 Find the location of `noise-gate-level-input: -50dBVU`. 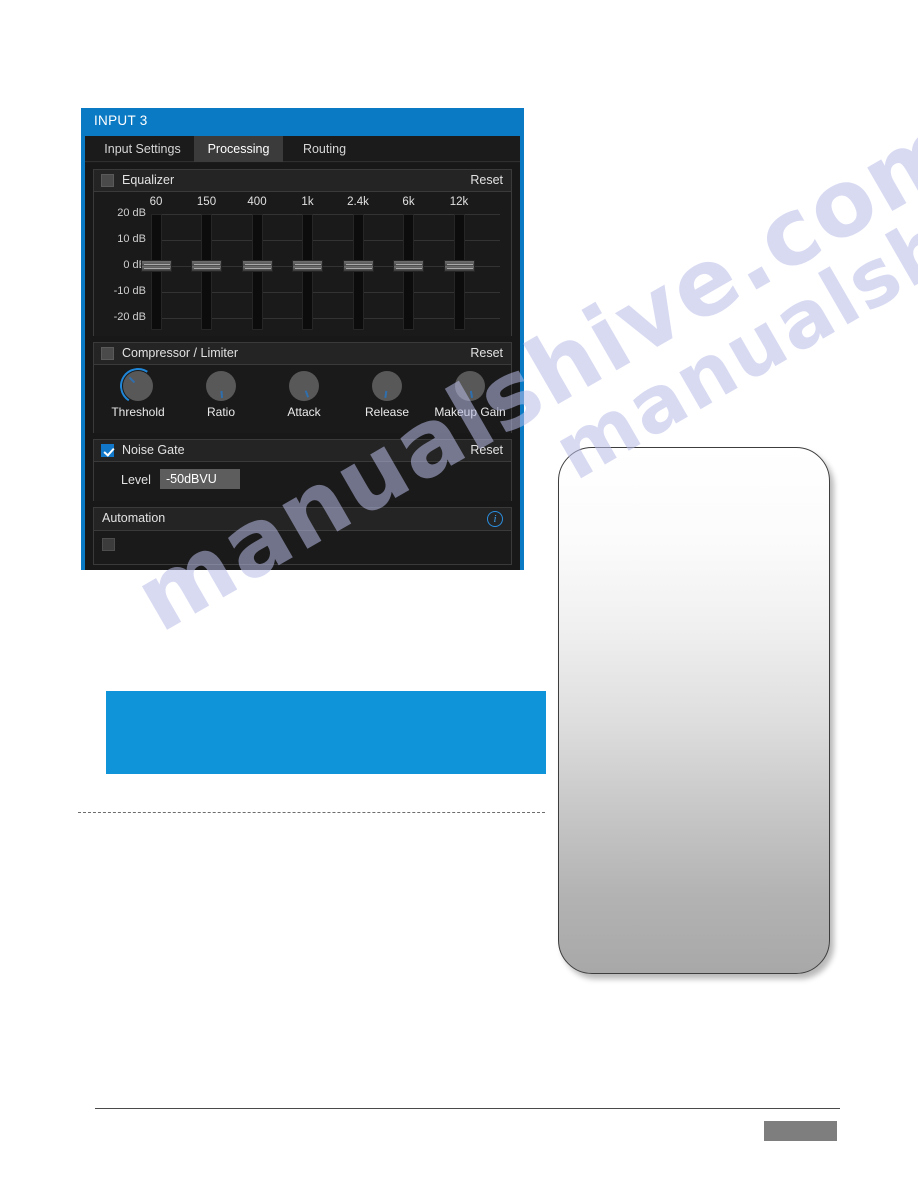

noise-gate-level-input: -50dBVU is located at coordinates (200, 479).